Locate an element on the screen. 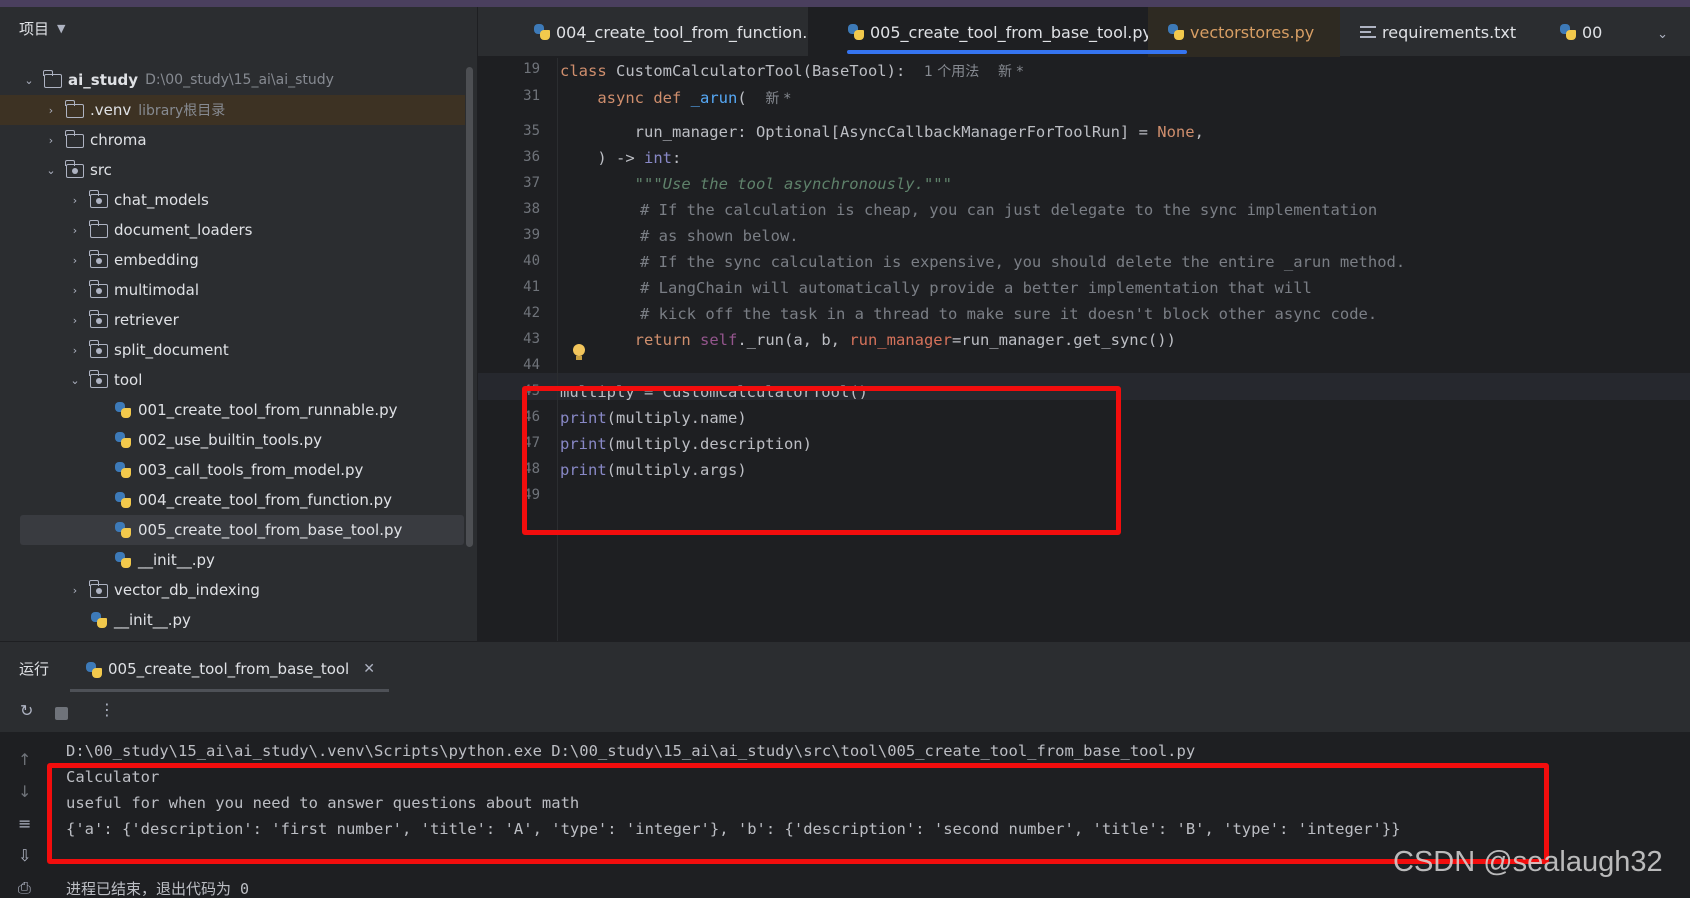  project-scrollbar is located at coordinates (469, 307).